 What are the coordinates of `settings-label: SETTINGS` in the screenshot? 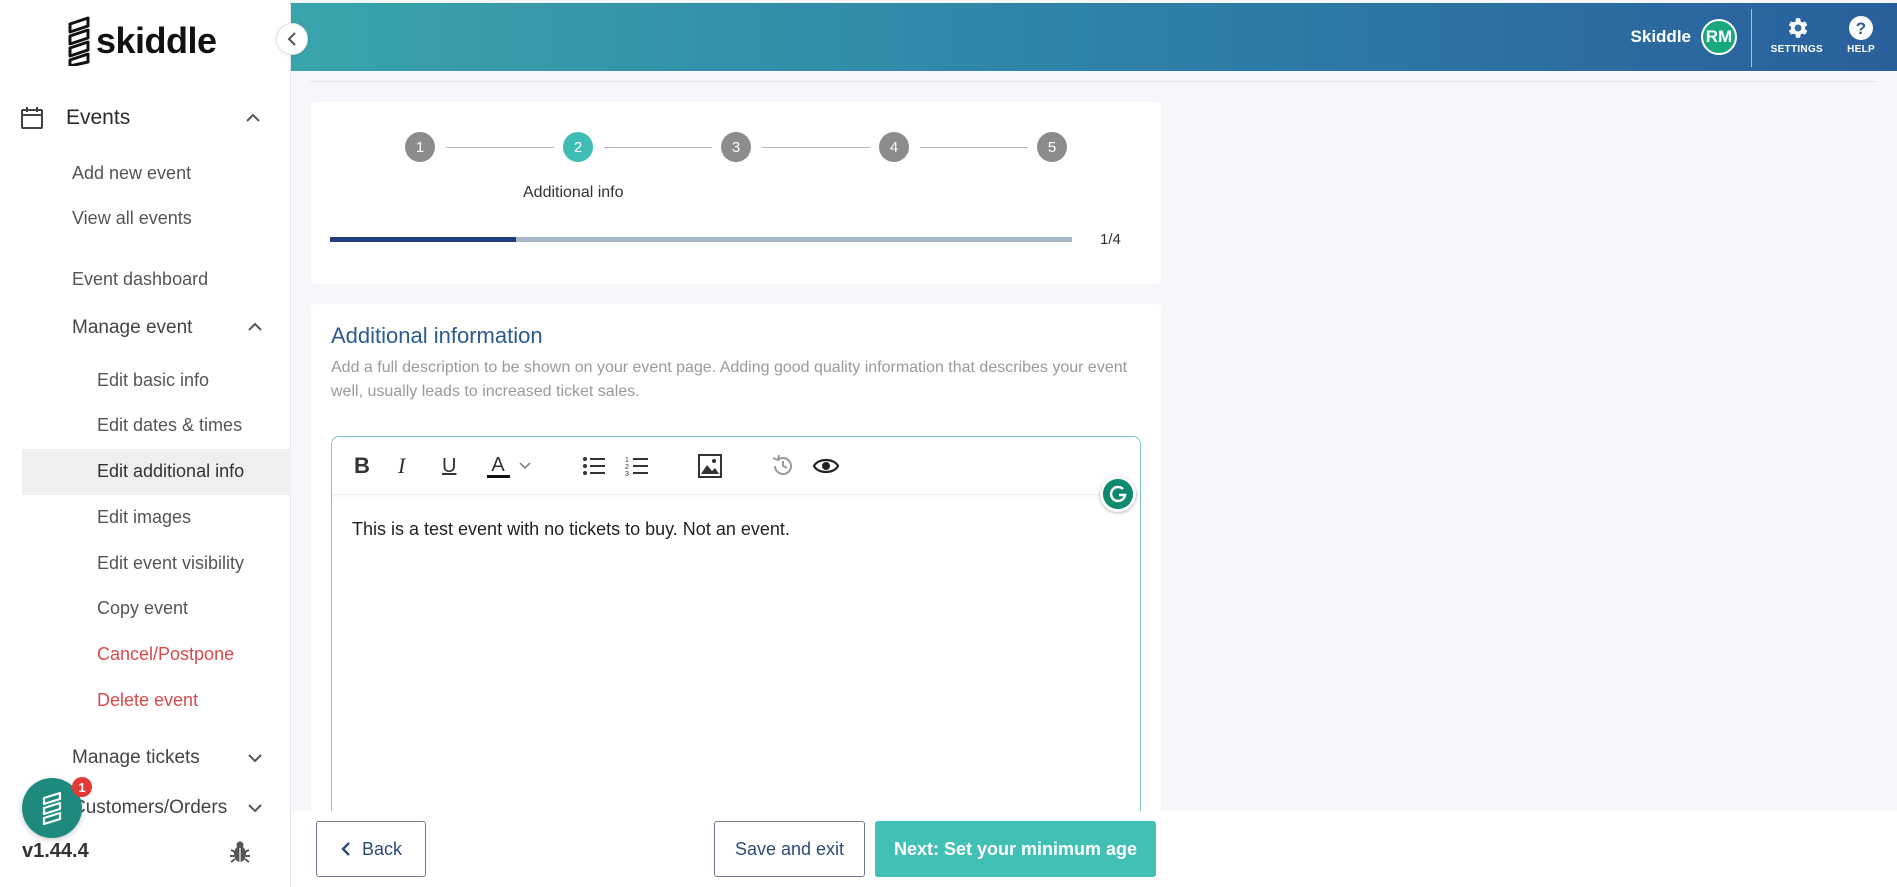 It's located at (1796, 49).